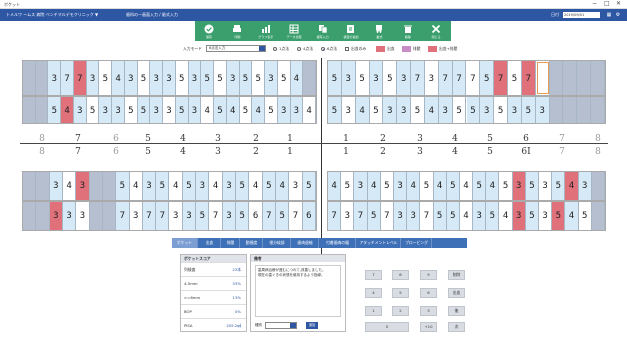 The width and height of the screenshot is (627, 342). What do you see at coordinates (373, 293) in the screenshot?
I see `keypad-key: 4` at bounding box center [373, 293].